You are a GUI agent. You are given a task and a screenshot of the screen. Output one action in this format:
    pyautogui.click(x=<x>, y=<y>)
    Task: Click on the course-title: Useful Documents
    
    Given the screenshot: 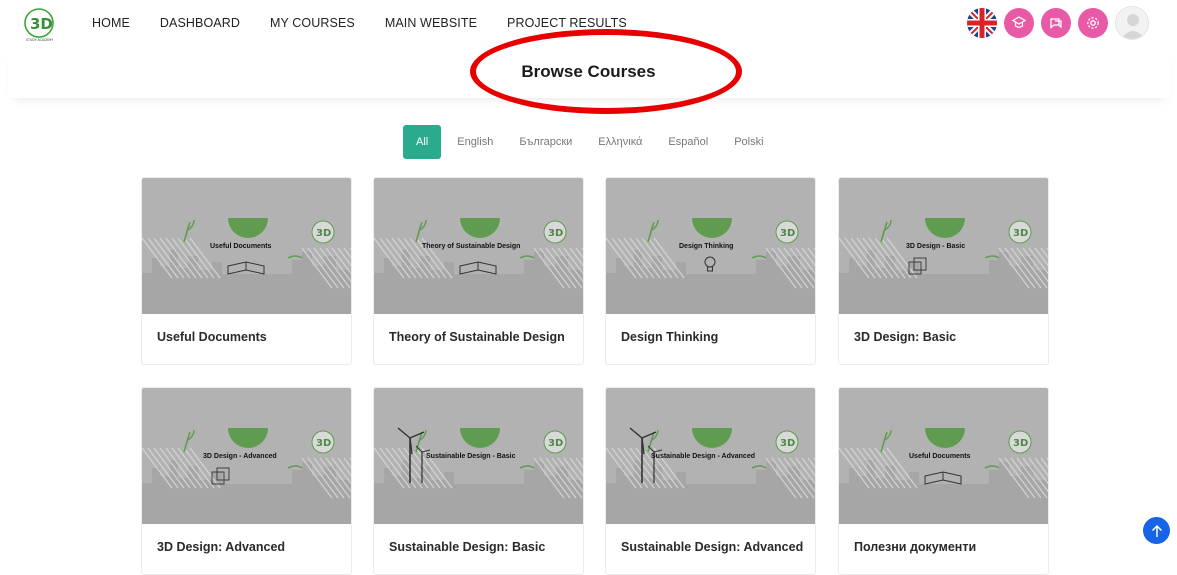 What is the action you would take?
    pyautogui.click(x=212, y=337)
    